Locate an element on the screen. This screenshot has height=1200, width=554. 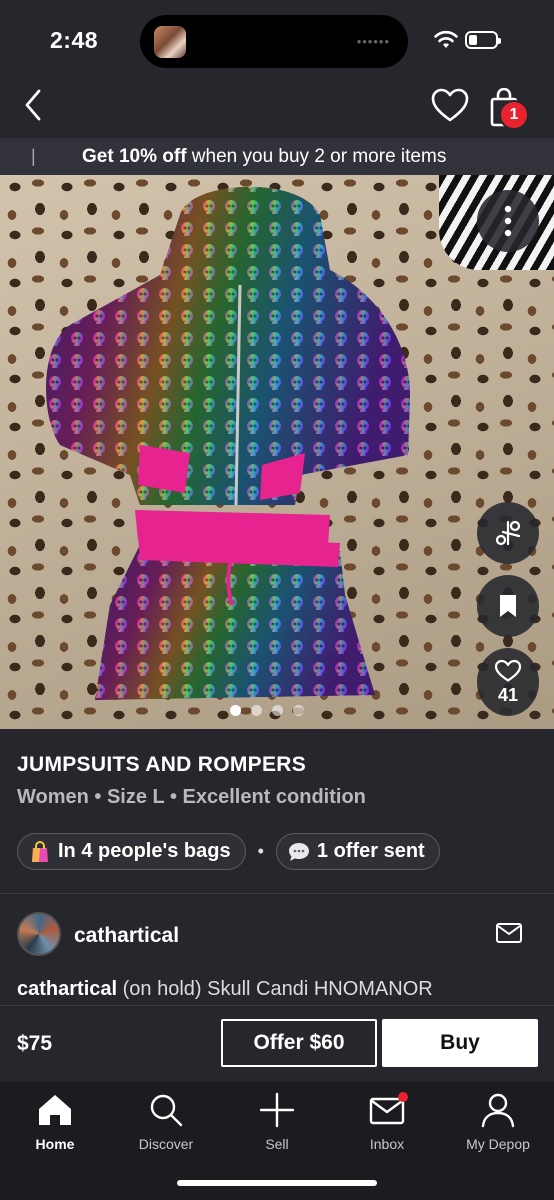
status-time: 2:48 is located at coordinates (74, 40).